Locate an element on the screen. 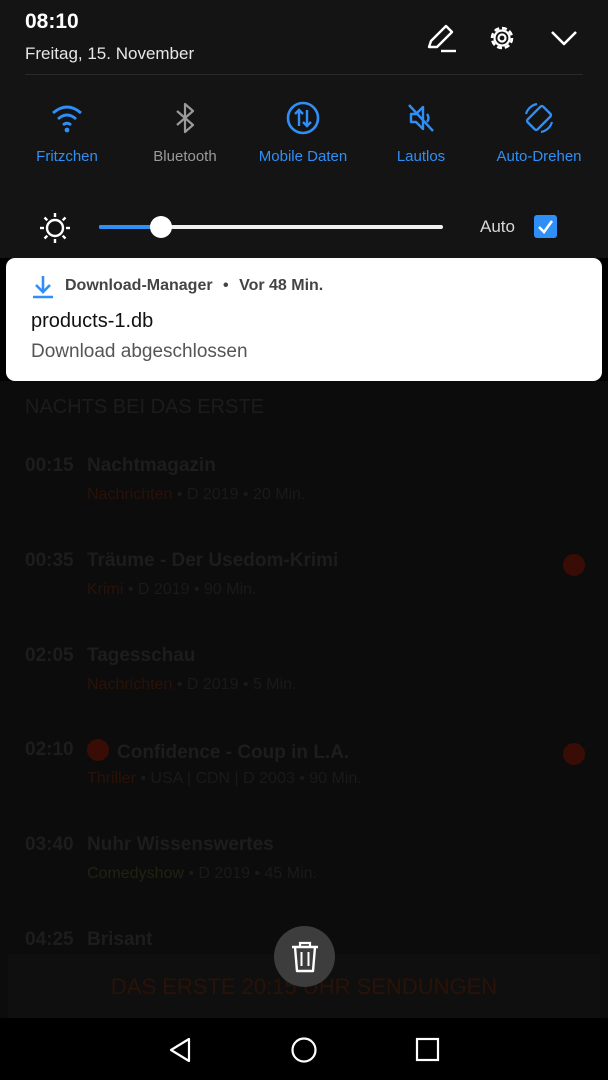 This screenshot has width=608, height=1080. notification-header: Download-Manager • Vor 48 Min. is located at coordinates (194, 286).